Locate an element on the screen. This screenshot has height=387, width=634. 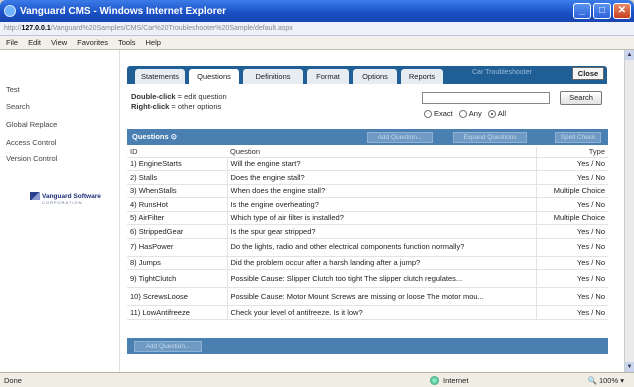
table-row: 2) Stalls Does the engine stall? Yes / No is located at coordinates (367, 177).